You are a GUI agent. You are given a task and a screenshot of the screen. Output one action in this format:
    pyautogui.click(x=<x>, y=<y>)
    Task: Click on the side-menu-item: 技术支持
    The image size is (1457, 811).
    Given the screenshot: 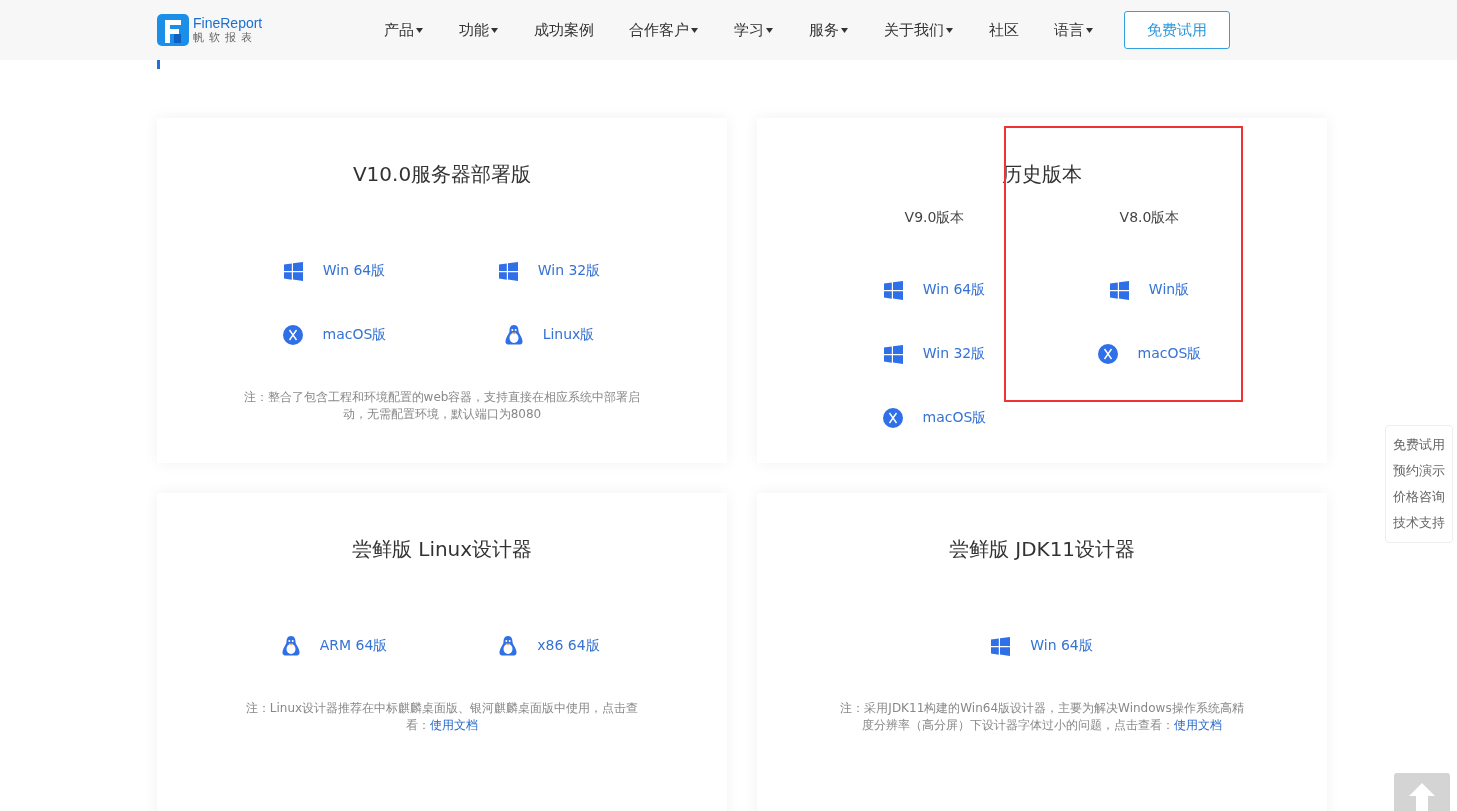 What is the action you would take?
    pyautogui.click(x=1419, y=523)
    